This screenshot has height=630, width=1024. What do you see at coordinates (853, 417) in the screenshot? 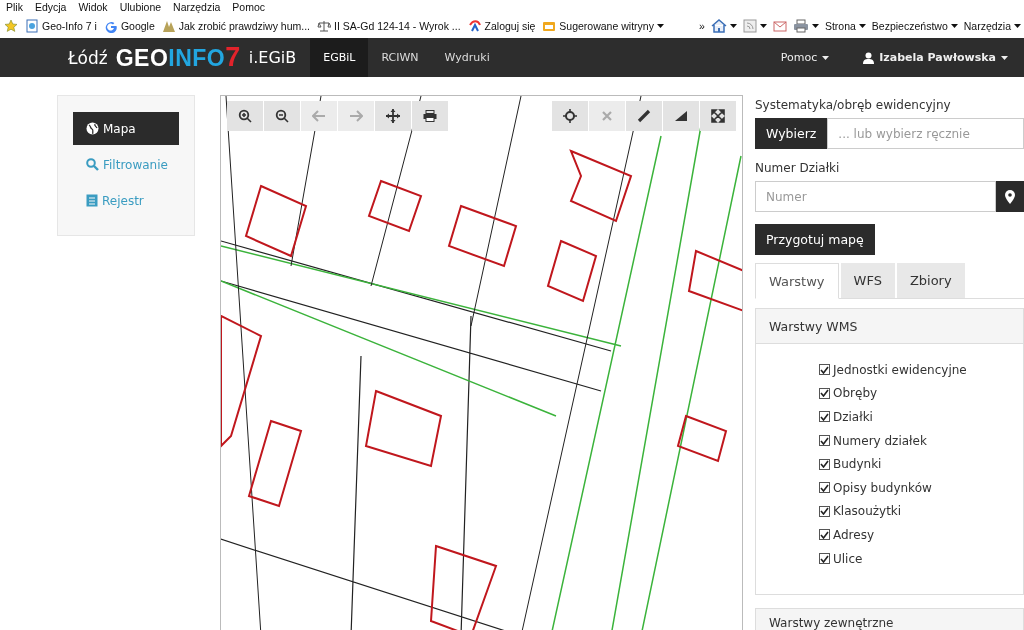
I see `layer-label: Działki` at bounding box center [853, 417].